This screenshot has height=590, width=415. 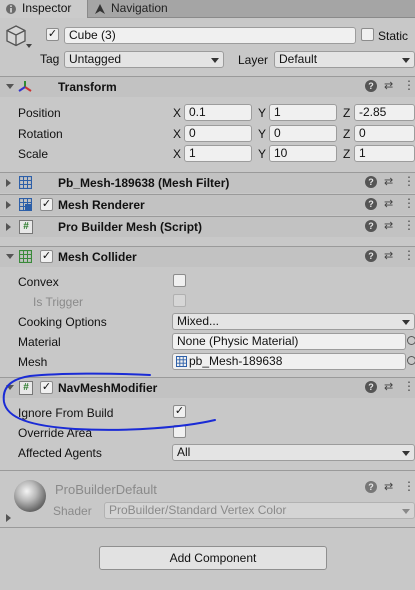 What do you see at coordinates (207, 256) in the screenshot?
I see `mesh-collider-header: ✓ Mesh Collider ? ⇄ ⋮` at bounding box center [207, 256].